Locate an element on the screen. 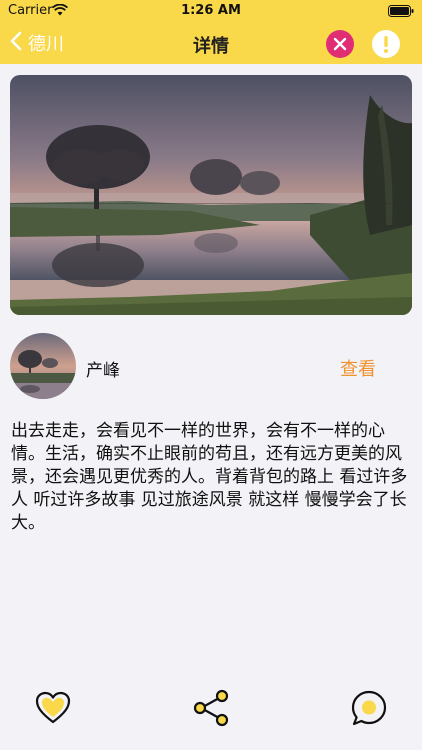 The width and height of the screenshot is (422, 750). like-button is located at coordinates (53, 708).